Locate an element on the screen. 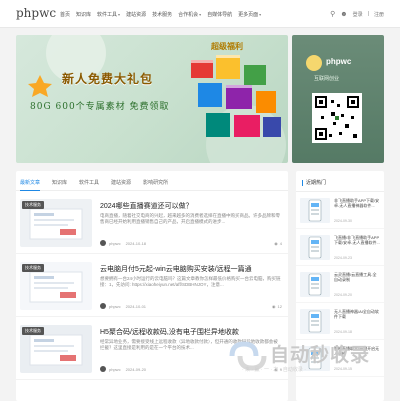  main-nav: 首页 知识库 软件工具 ▾ 建站资源 技术服务 合作机会 ▾ 自媒体导航 更多页面 ▾ is located at coordinates (163, 14).